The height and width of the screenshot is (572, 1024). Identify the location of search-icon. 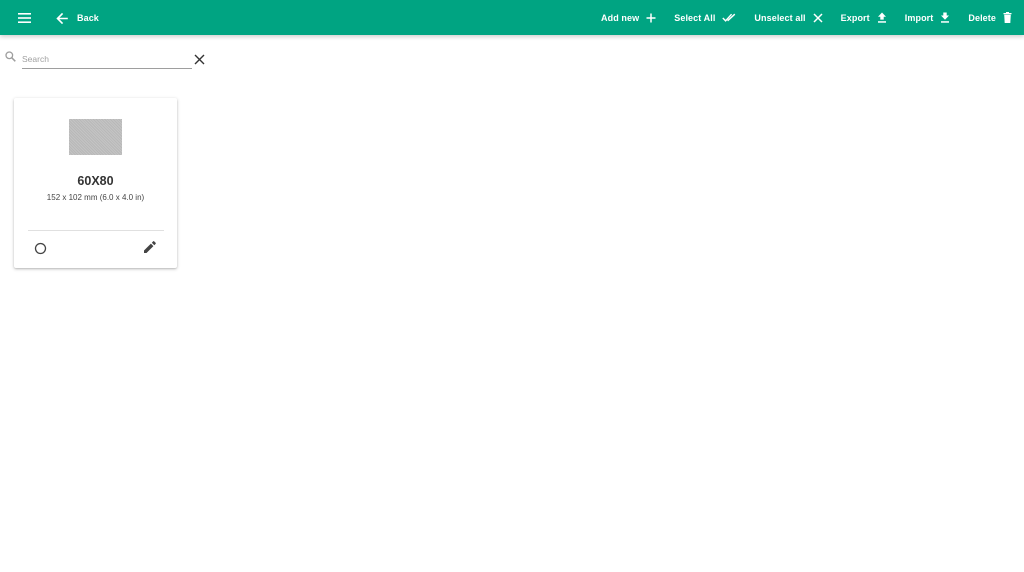
(10, 56).